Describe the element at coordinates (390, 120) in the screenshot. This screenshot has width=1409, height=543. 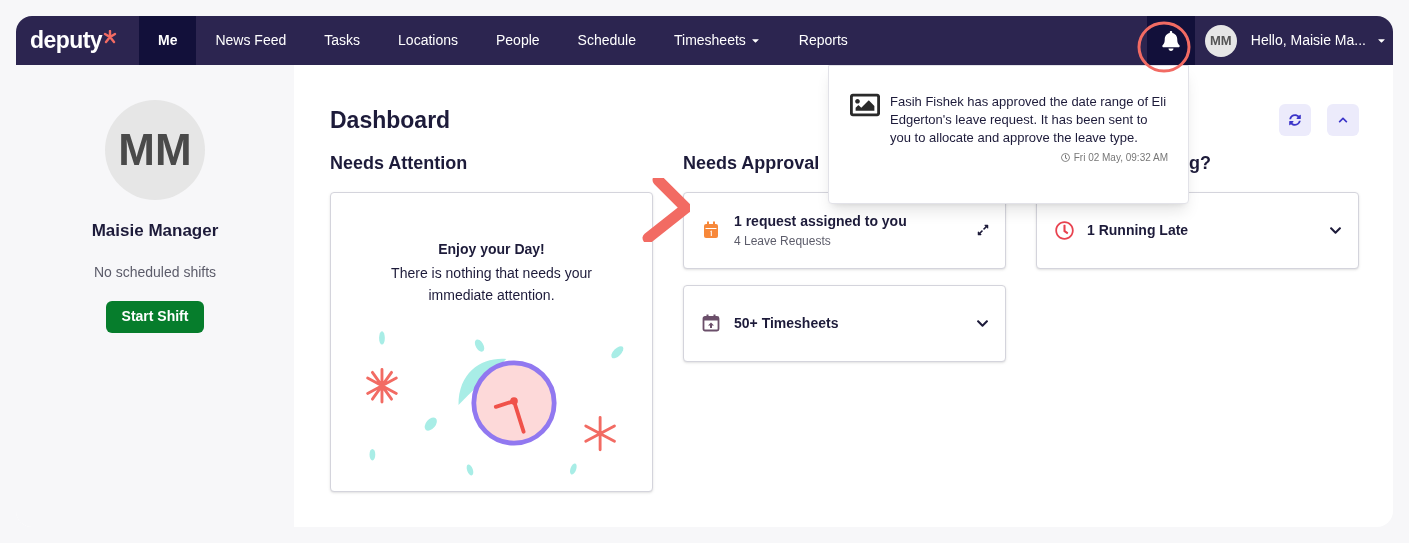
I see `dashboard-title: Dashboard` at that location.